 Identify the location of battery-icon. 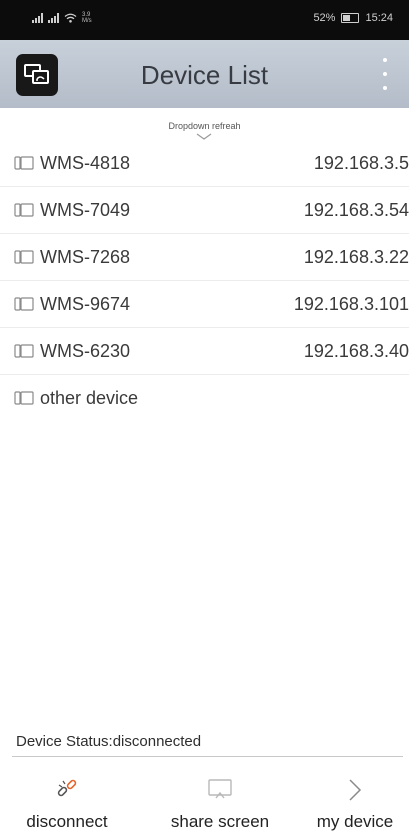
(350, 18).